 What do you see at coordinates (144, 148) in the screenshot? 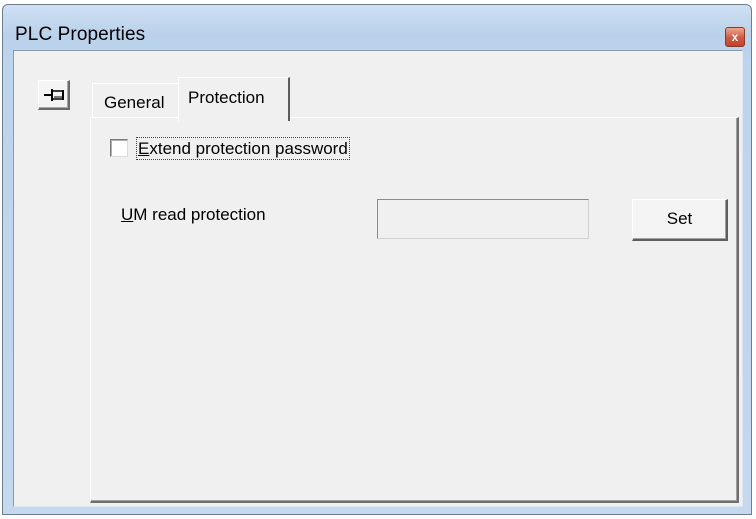
I see `extend-protection-mnemonic: E` at bounding box center [144, 148].